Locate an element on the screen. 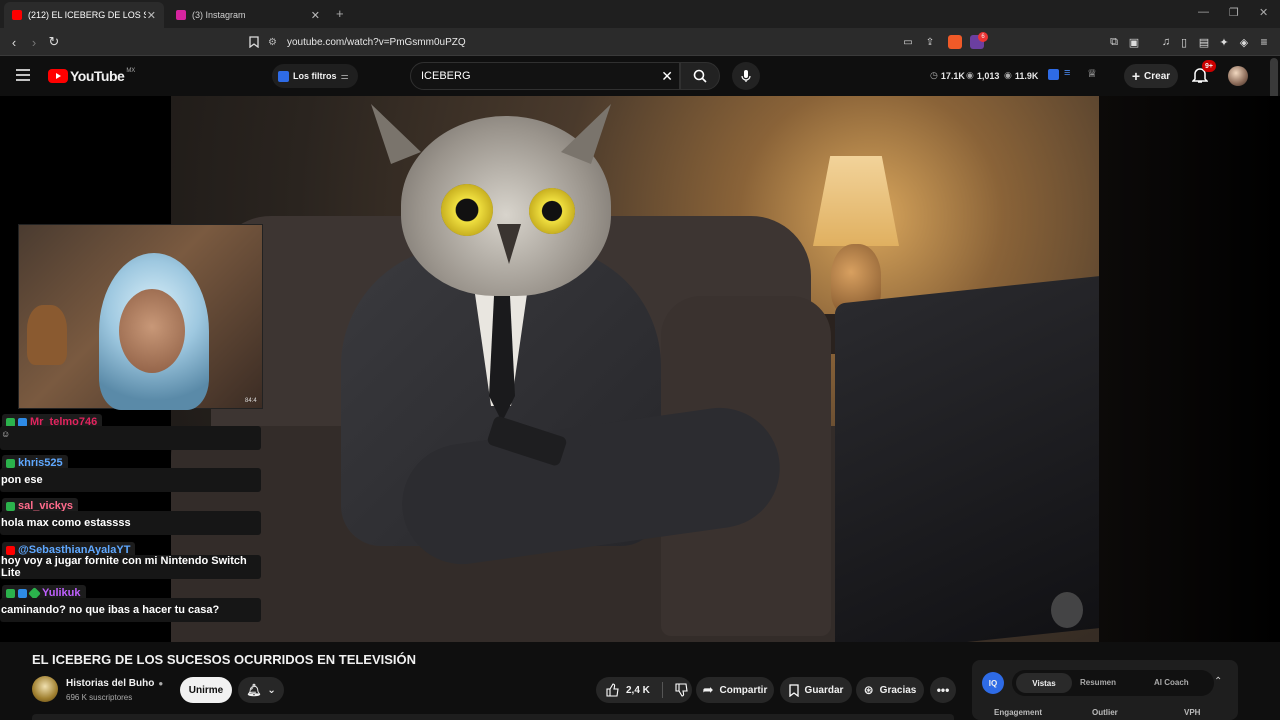 The image size is (1280, 720). tab-ai-coach: AI Coach is located at coordinates (1171, 682).